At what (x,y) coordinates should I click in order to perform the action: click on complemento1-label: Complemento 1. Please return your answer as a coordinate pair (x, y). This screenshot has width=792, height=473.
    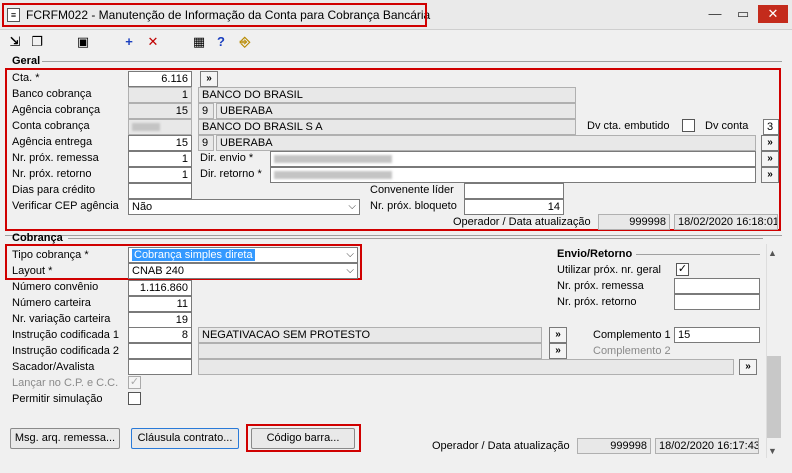
    Looking at the image, I should click on (632, 335).